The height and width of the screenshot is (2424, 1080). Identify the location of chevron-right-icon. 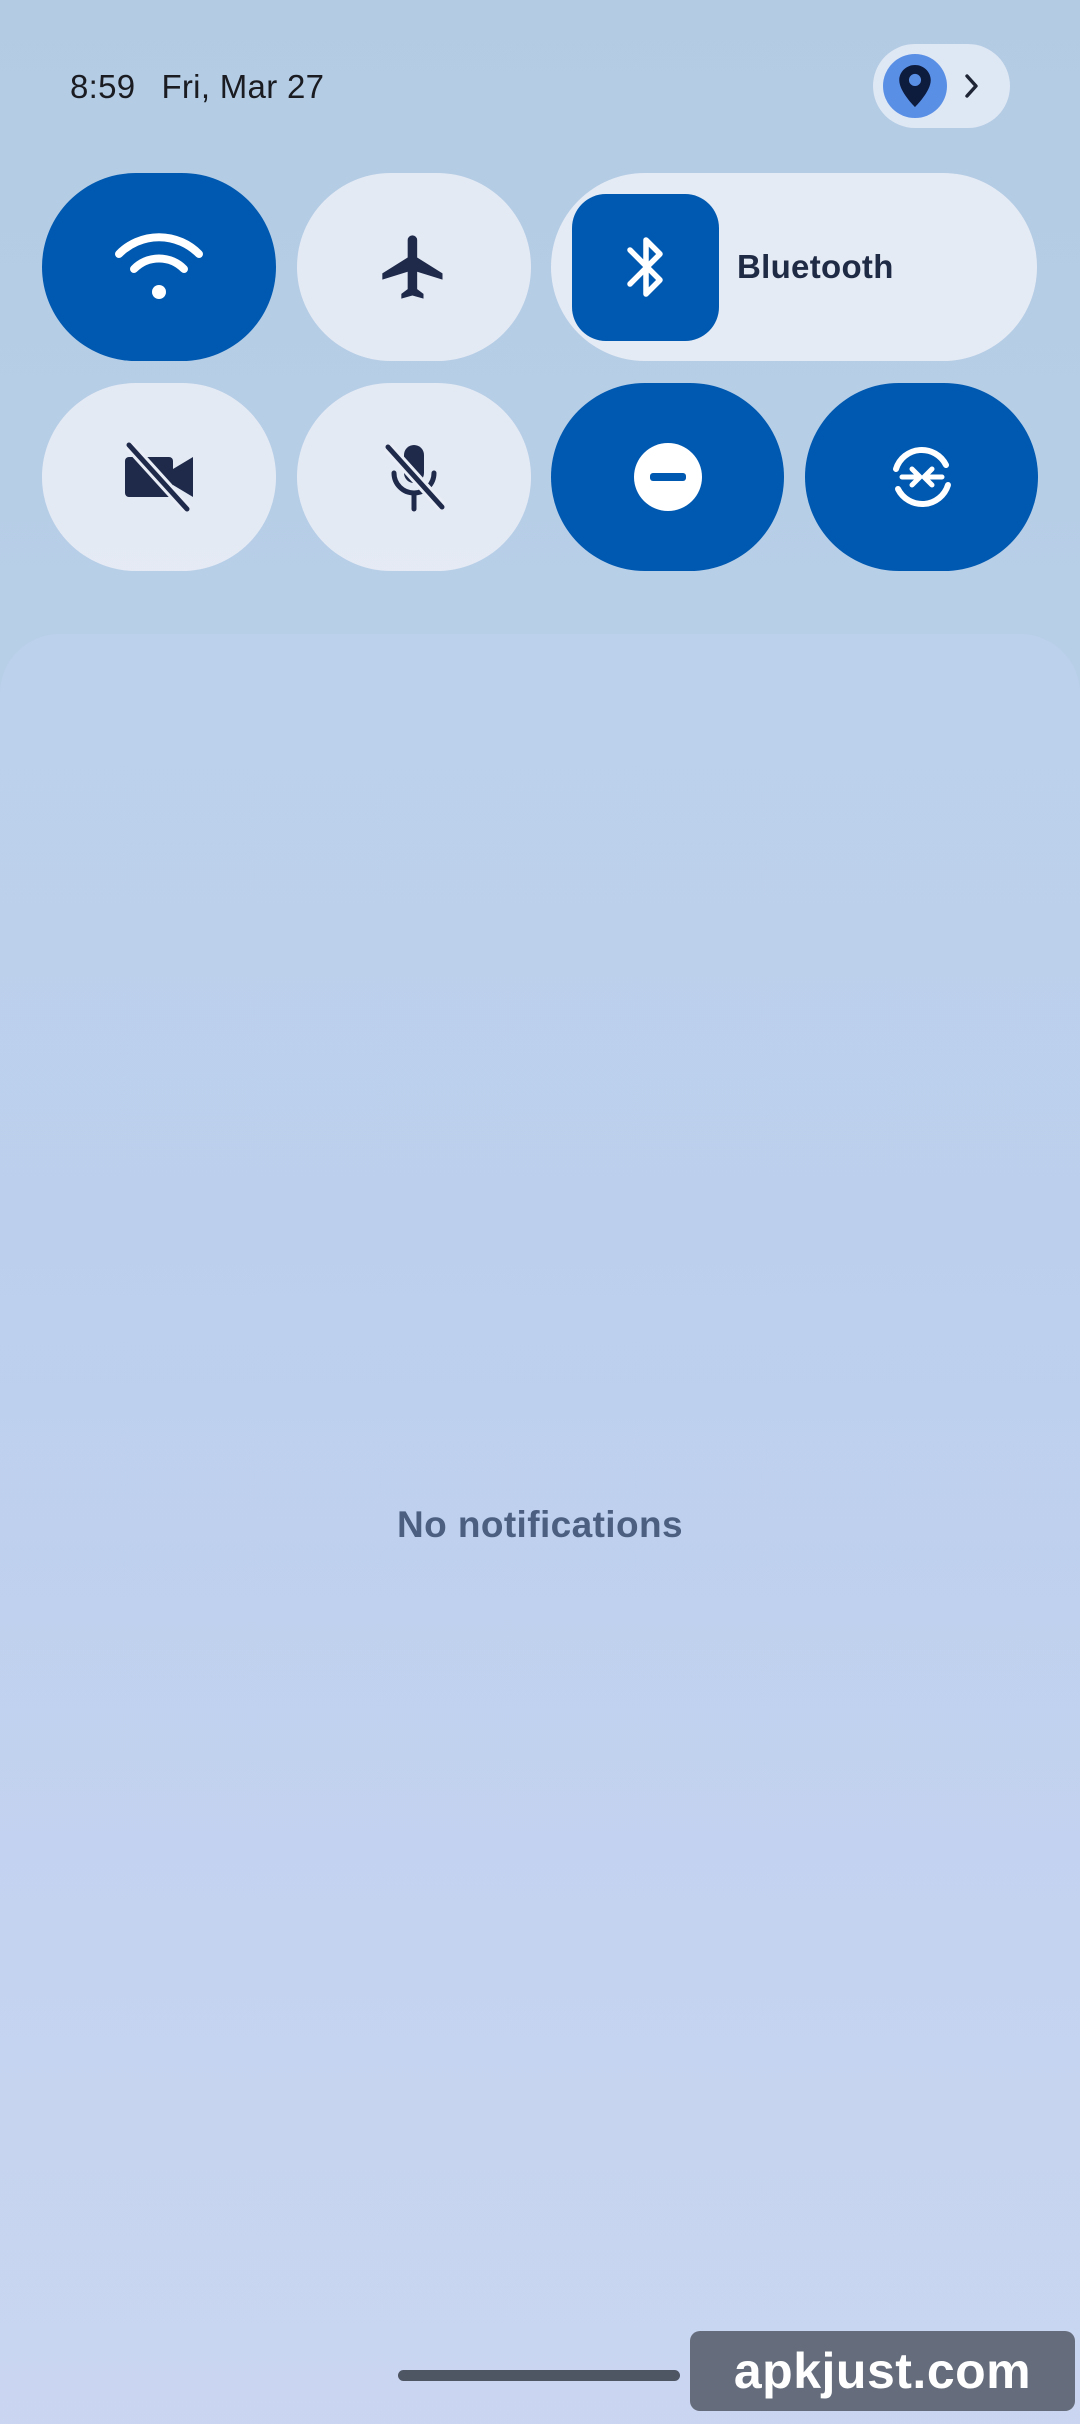
(972, 86).